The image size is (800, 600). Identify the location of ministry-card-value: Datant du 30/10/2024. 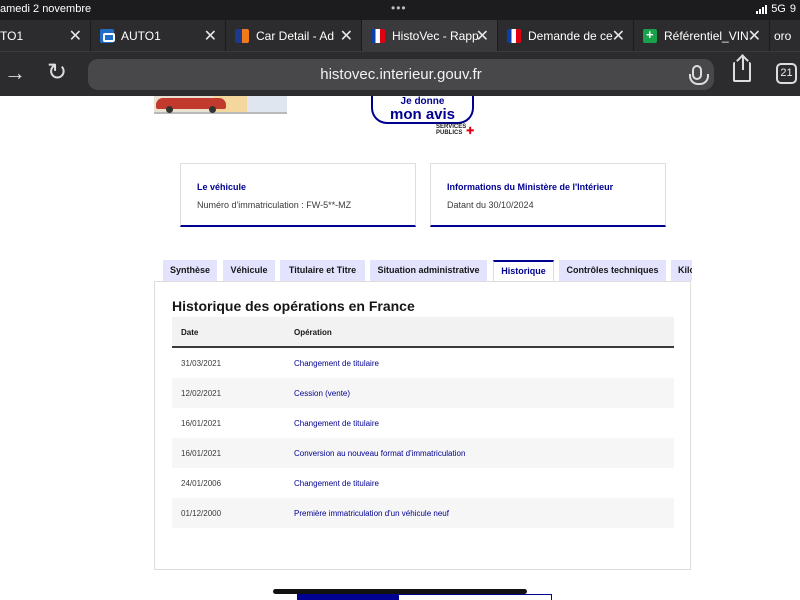
(490, 205).